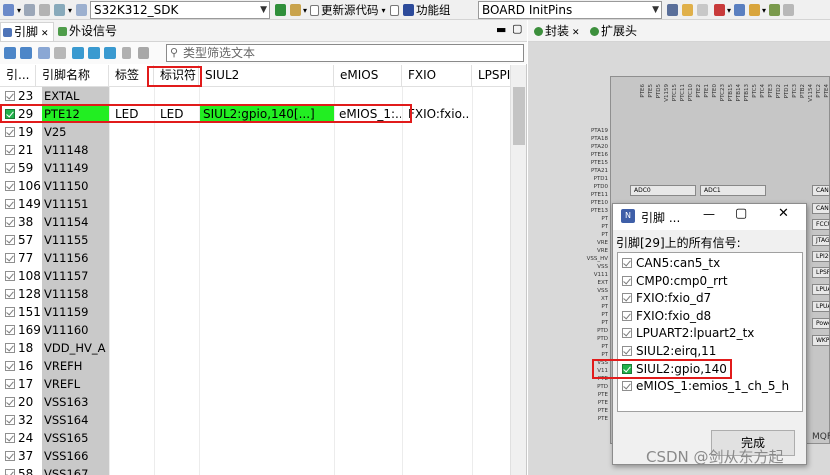 The height and width of the screenshot is (475, 830). I want to click on function-group-combo: BOARD InitPins ▼, so click(570, 10).